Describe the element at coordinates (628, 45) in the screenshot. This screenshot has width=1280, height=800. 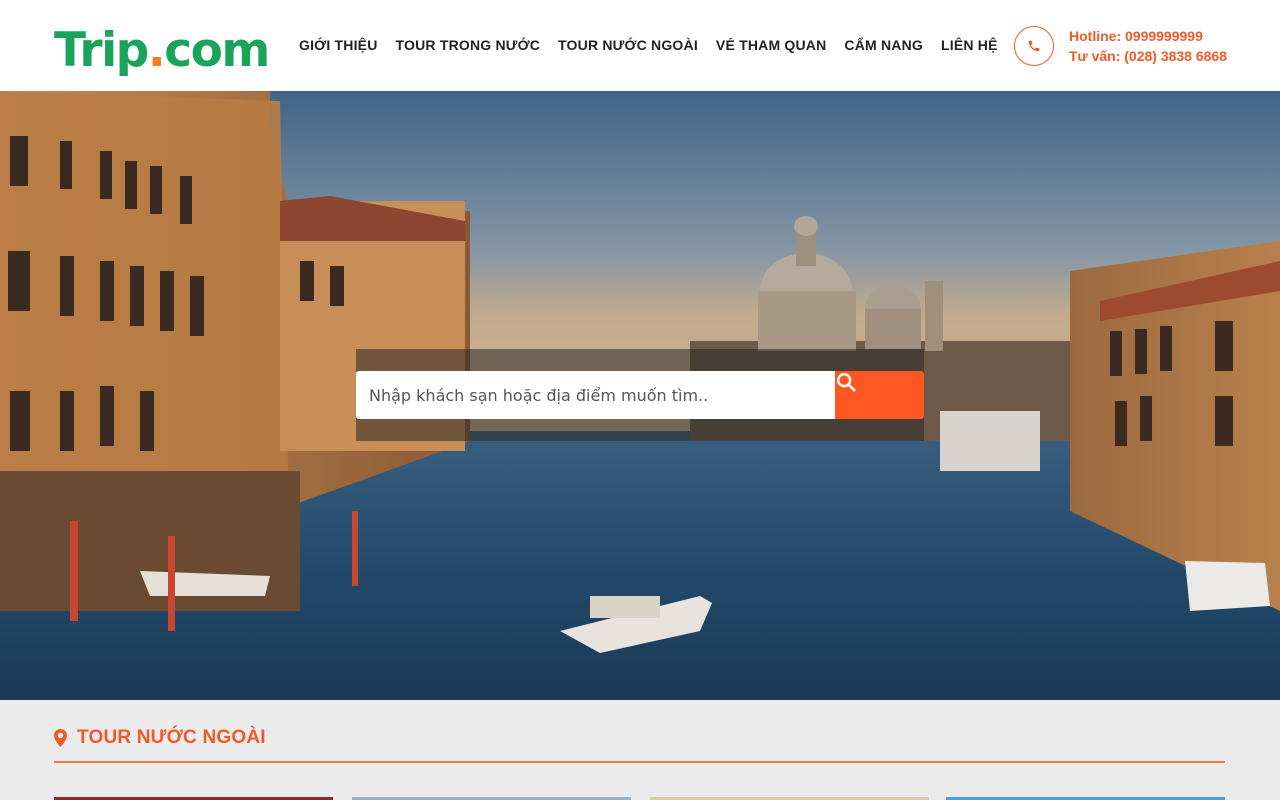
I see `nav-item-tour-nuoc-ngoai: TOUR NƯỚC NGOÀI` at that location.